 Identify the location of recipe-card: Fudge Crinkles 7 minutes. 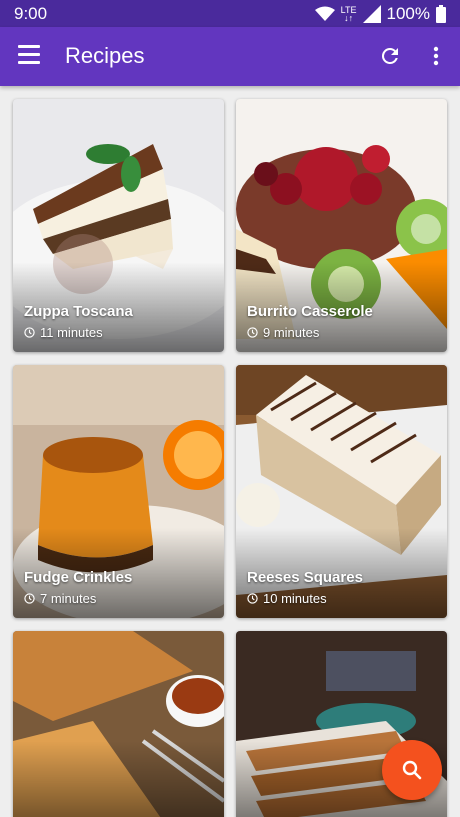
(118, 491).